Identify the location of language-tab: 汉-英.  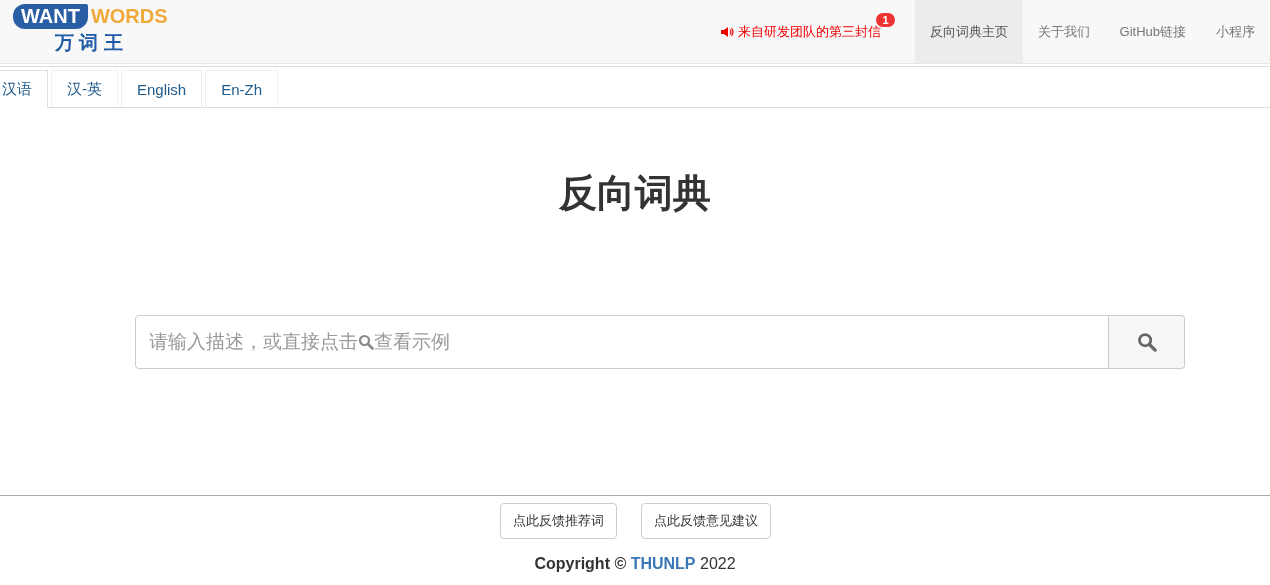
(84, 89).